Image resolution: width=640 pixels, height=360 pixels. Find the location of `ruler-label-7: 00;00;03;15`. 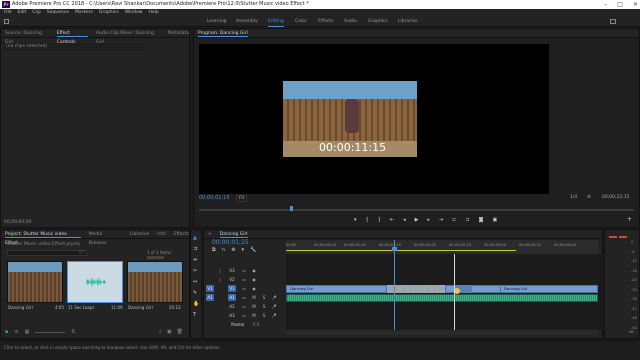

ruler-label-7: 00;00;03;15 is located at coordinates (530, 245).